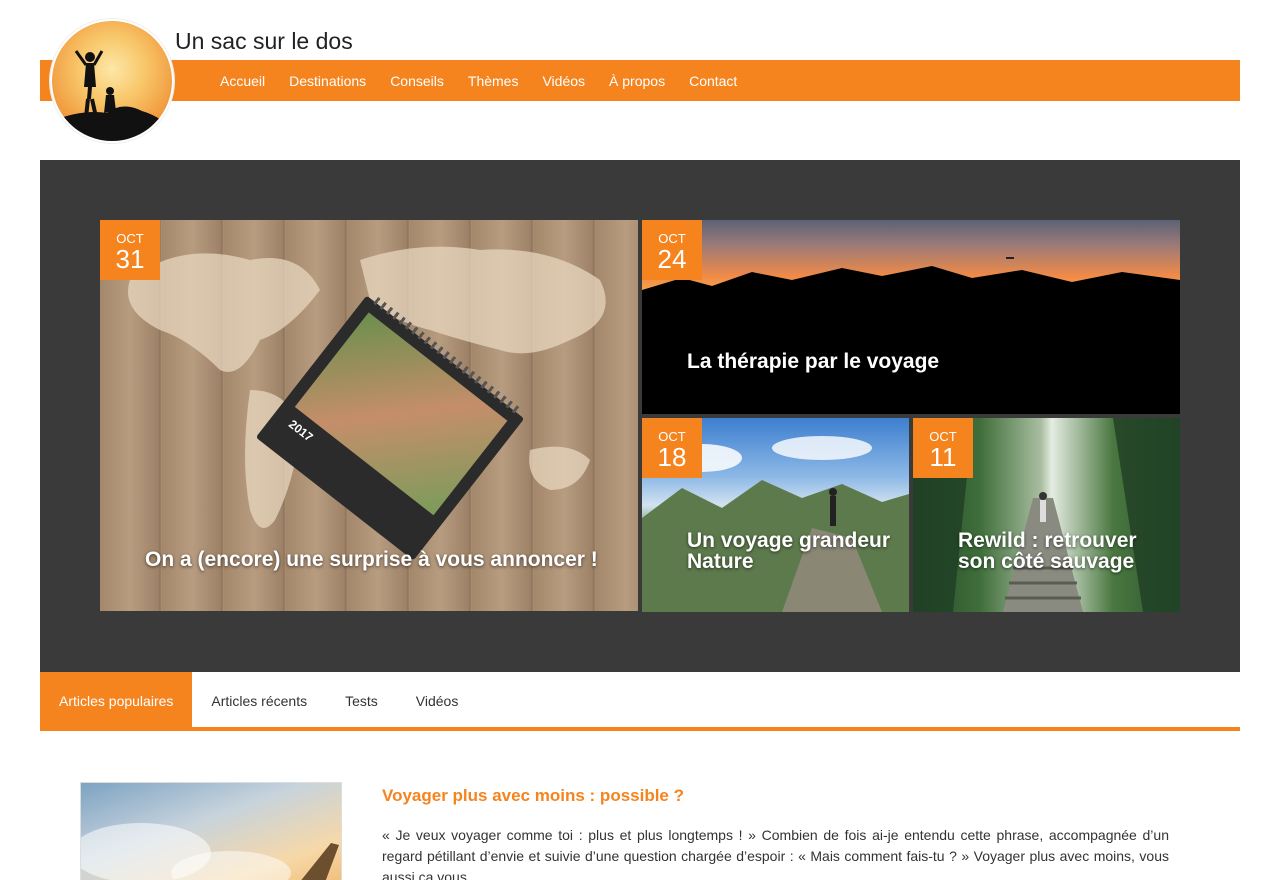 The width and height of the screenshot is (1280, 880). I want to click on article-title: Voyager plus avec moins : possible ?, so click(533, 796).